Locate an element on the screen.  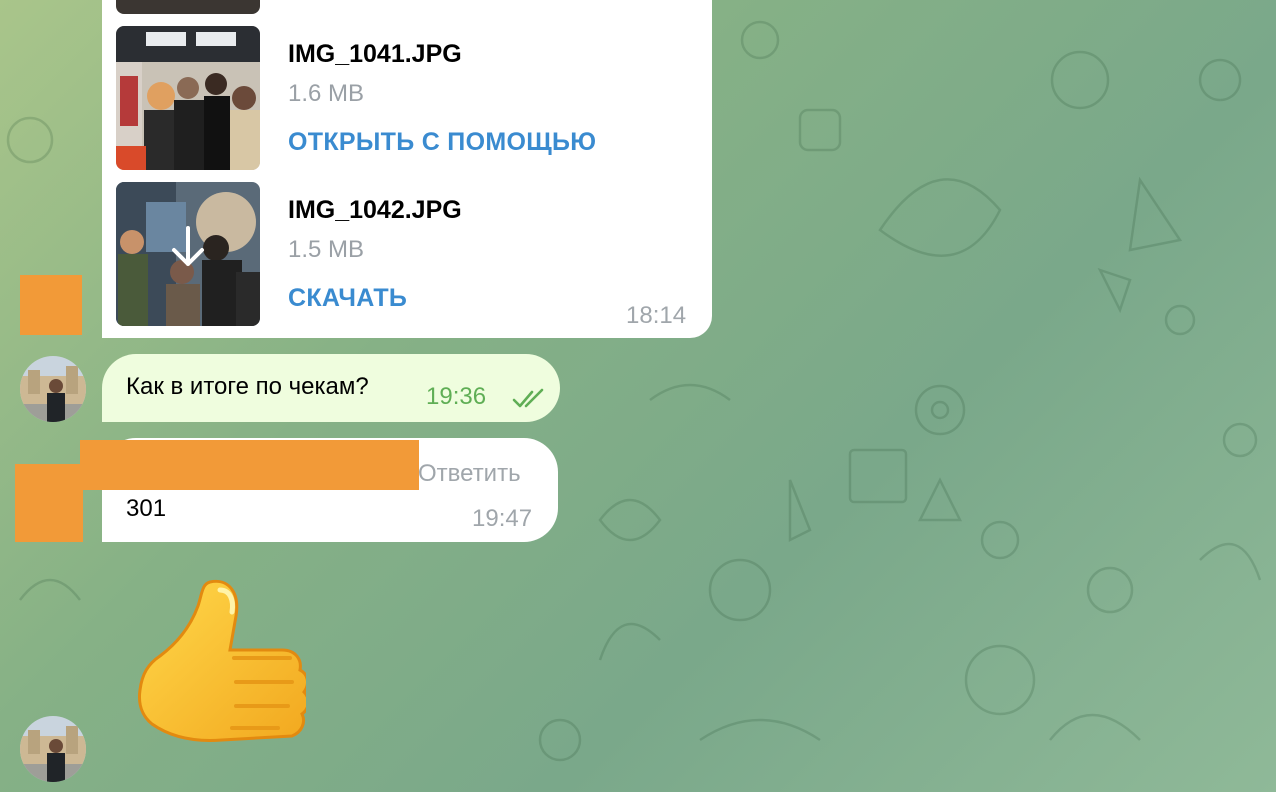
double-check-icon is located at coordinates (528, 398).